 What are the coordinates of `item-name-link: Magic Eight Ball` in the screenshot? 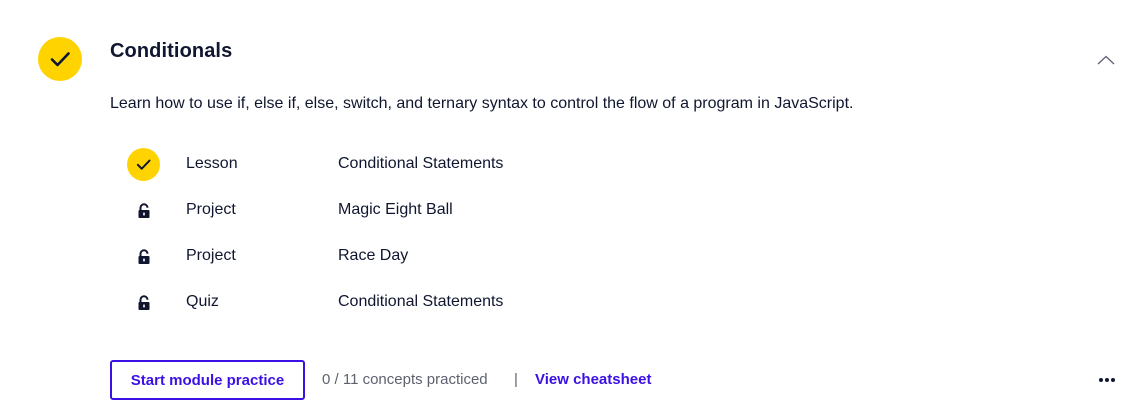 It's located at (395, 210).